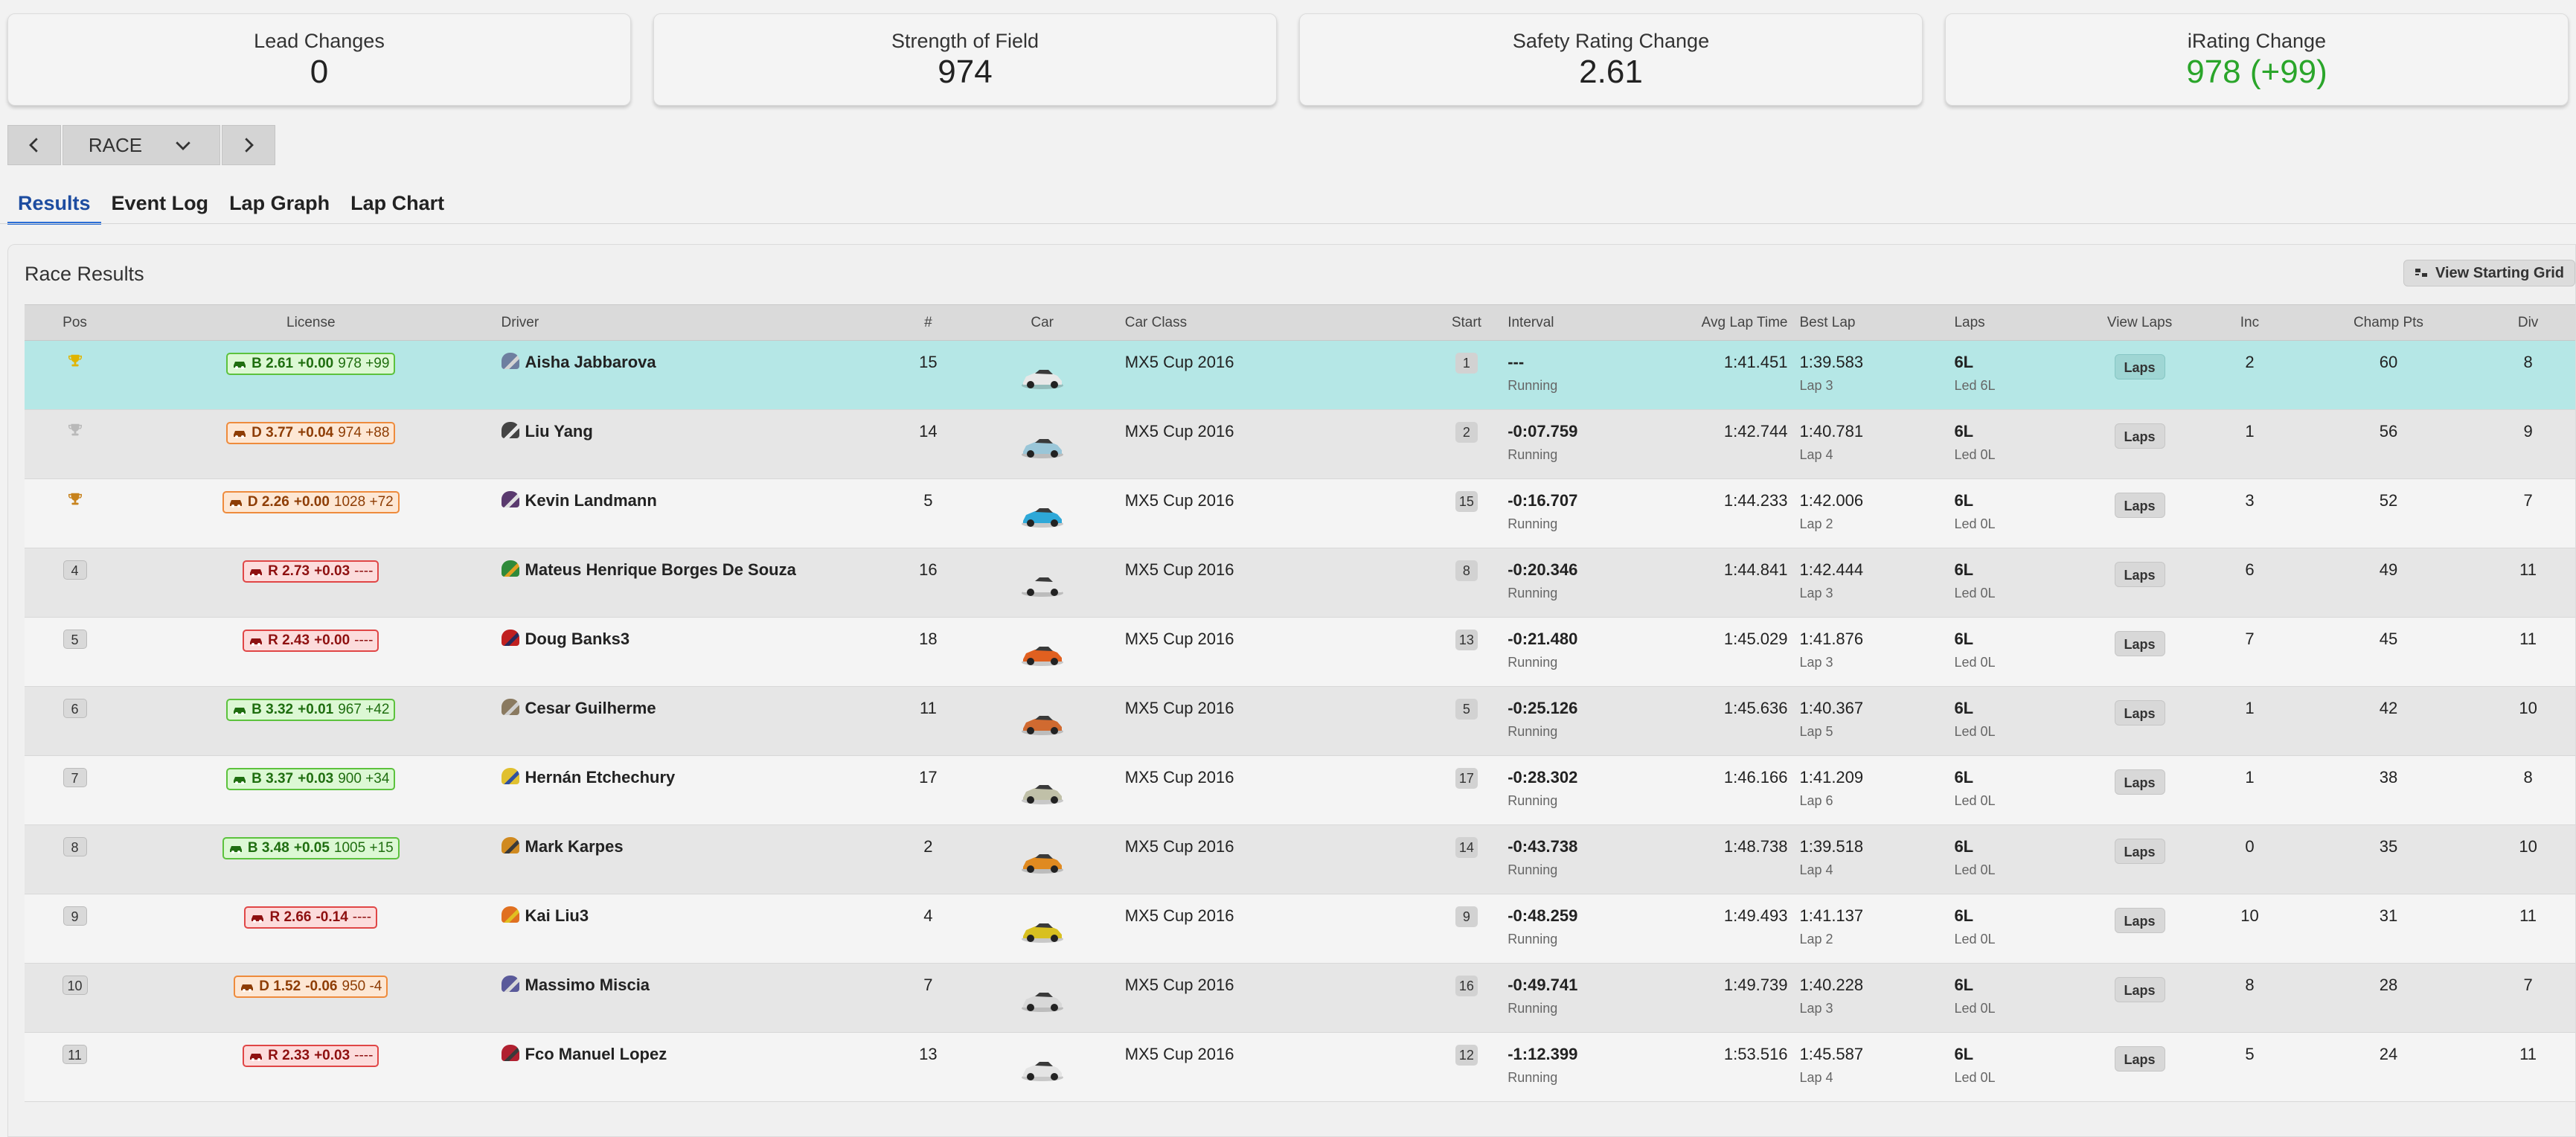 The height and width of the screenshot is (1137, 2576). I want to click on col-best-lap: Best Lap, so click(1872, 323).